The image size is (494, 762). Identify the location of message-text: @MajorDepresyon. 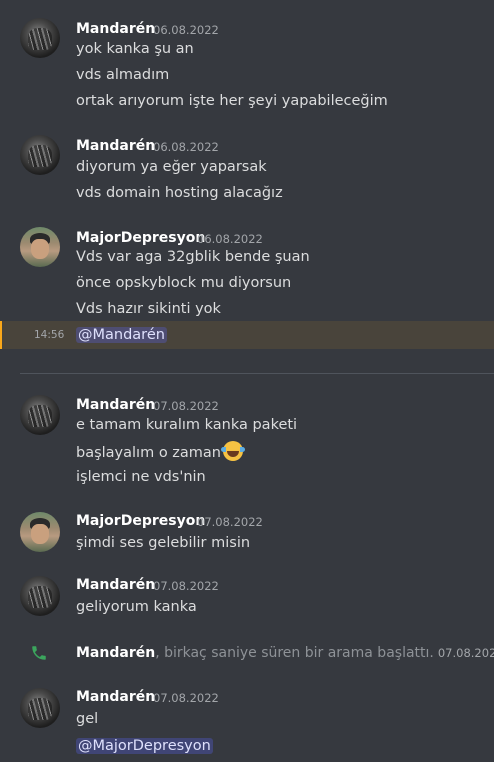
(144, 746).